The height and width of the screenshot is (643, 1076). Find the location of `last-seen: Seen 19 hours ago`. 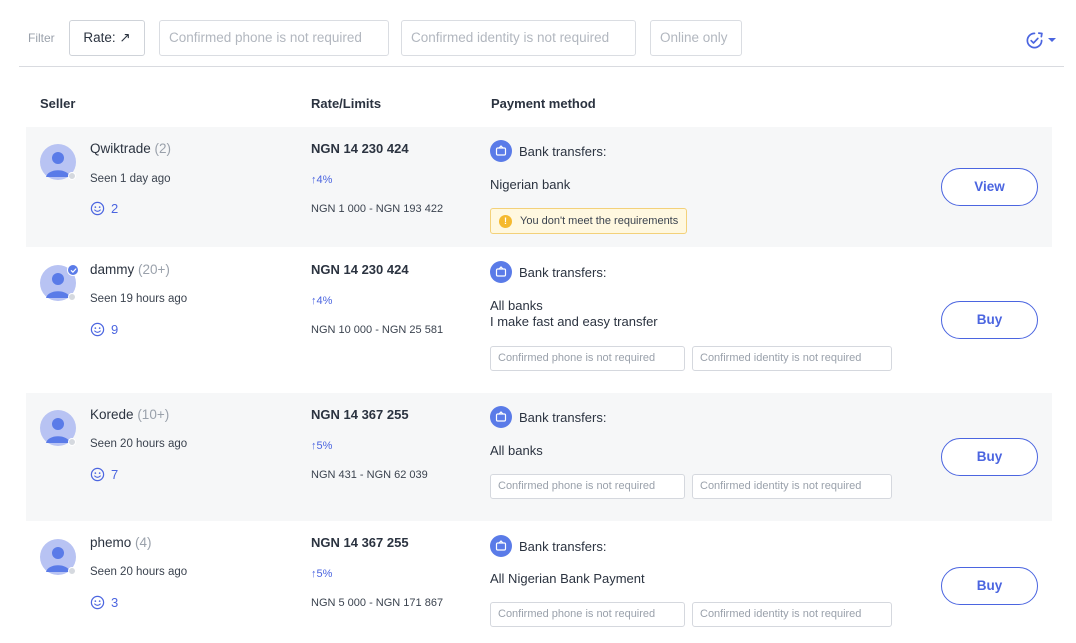

last-seen: Seen 19 hours ago is located at coordinates (139, 299).